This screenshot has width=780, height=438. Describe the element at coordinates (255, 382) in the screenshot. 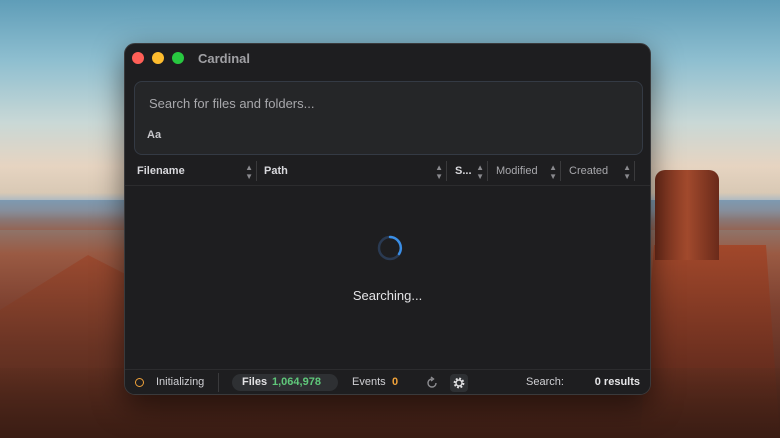

I see `files-label: Files` at that location.